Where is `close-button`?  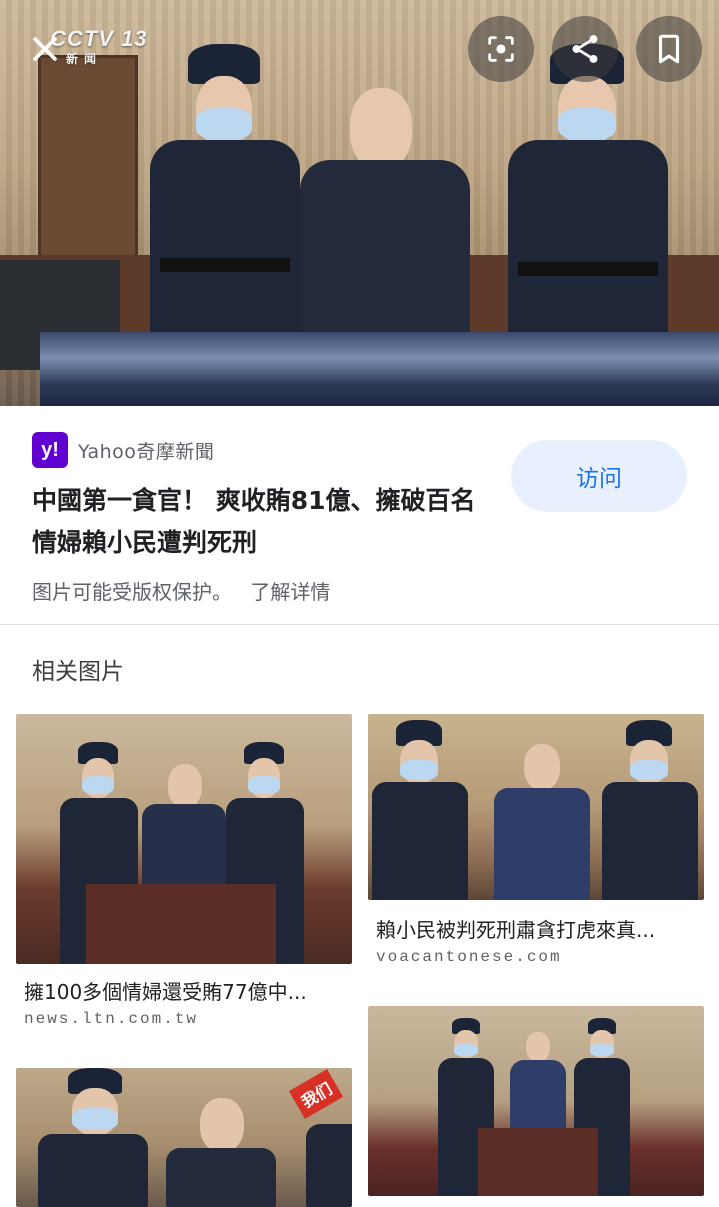
close-button is located at coordinates (45, 49).